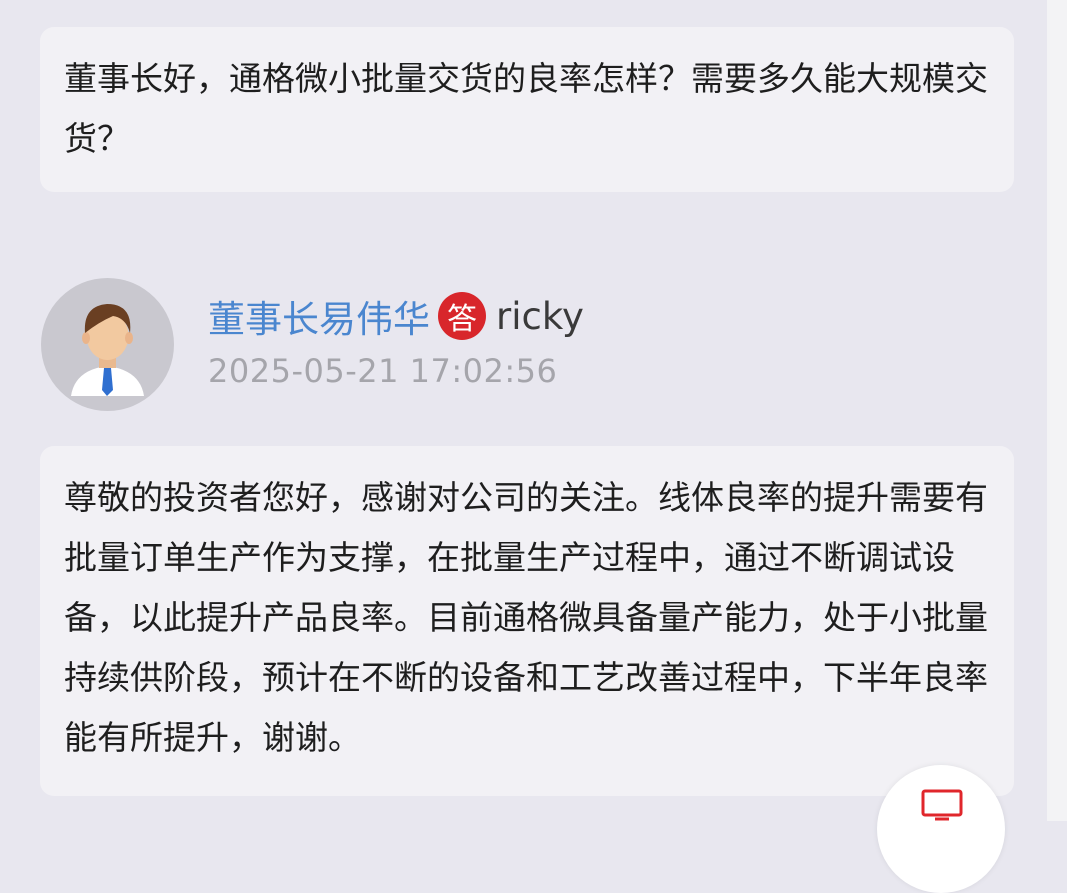 The height and width of the screenshot is (893, 1067). I want to click on reply-timestamp: 2025-05-21 17:02:56, so click(383, 371).